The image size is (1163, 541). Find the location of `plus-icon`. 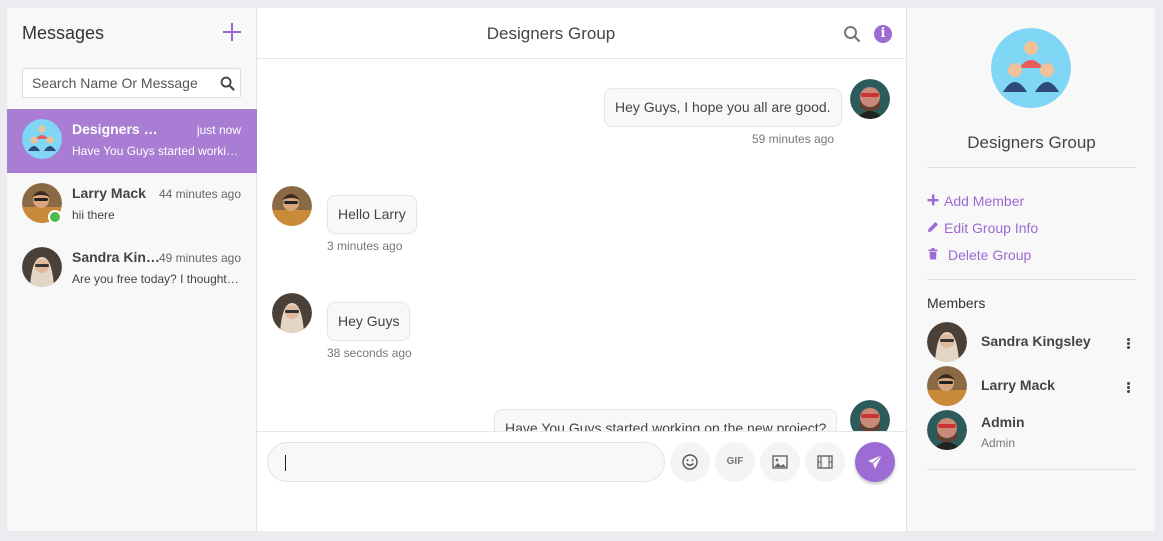

plus-icon is located at coordinates (933, 200).